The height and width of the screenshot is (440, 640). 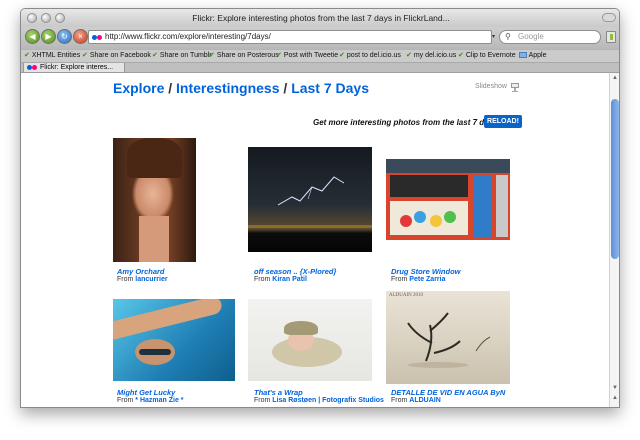 What do you see at coordinates (307, 56) in the screenshot?
I see `bookmark-post-tweetie: ✔ Post with Tweetie` at bounding box center [307, 56].